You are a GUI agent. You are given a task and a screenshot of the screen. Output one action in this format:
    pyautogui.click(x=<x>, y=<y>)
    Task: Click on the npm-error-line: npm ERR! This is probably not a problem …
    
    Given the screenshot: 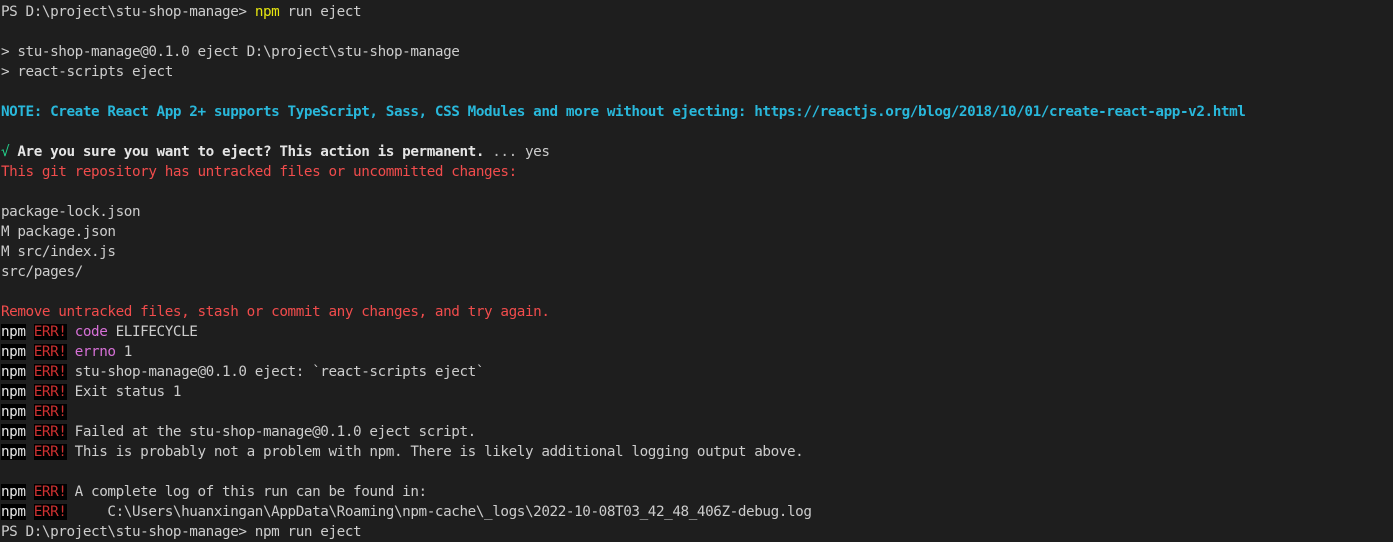 What is the action you would take?
    pyautogui.click(x=697, y=452)
    